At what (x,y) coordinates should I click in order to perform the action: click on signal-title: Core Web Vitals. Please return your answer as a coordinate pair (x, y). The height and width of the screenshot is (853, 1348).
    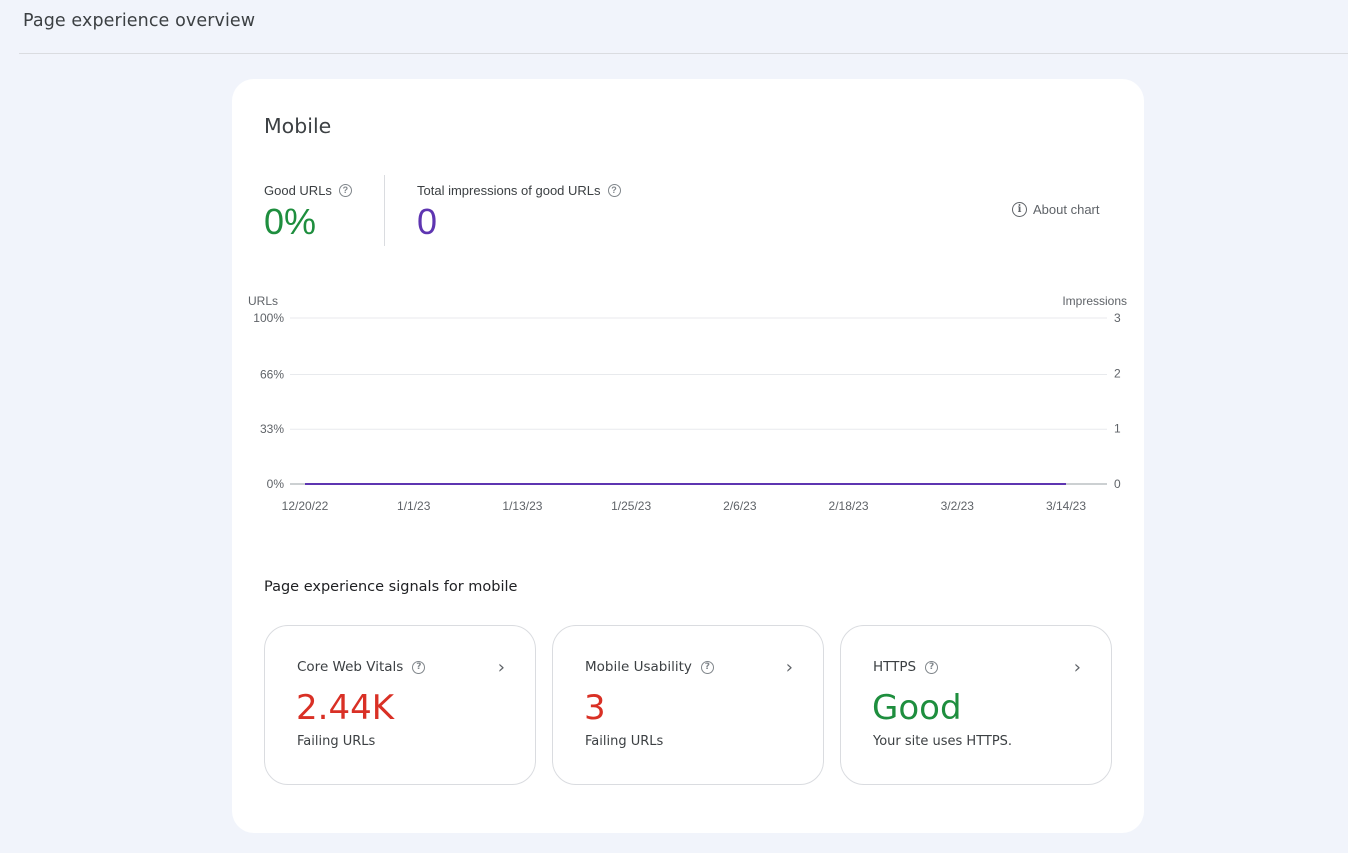
    Looking at the image, I should click on (350, 667).